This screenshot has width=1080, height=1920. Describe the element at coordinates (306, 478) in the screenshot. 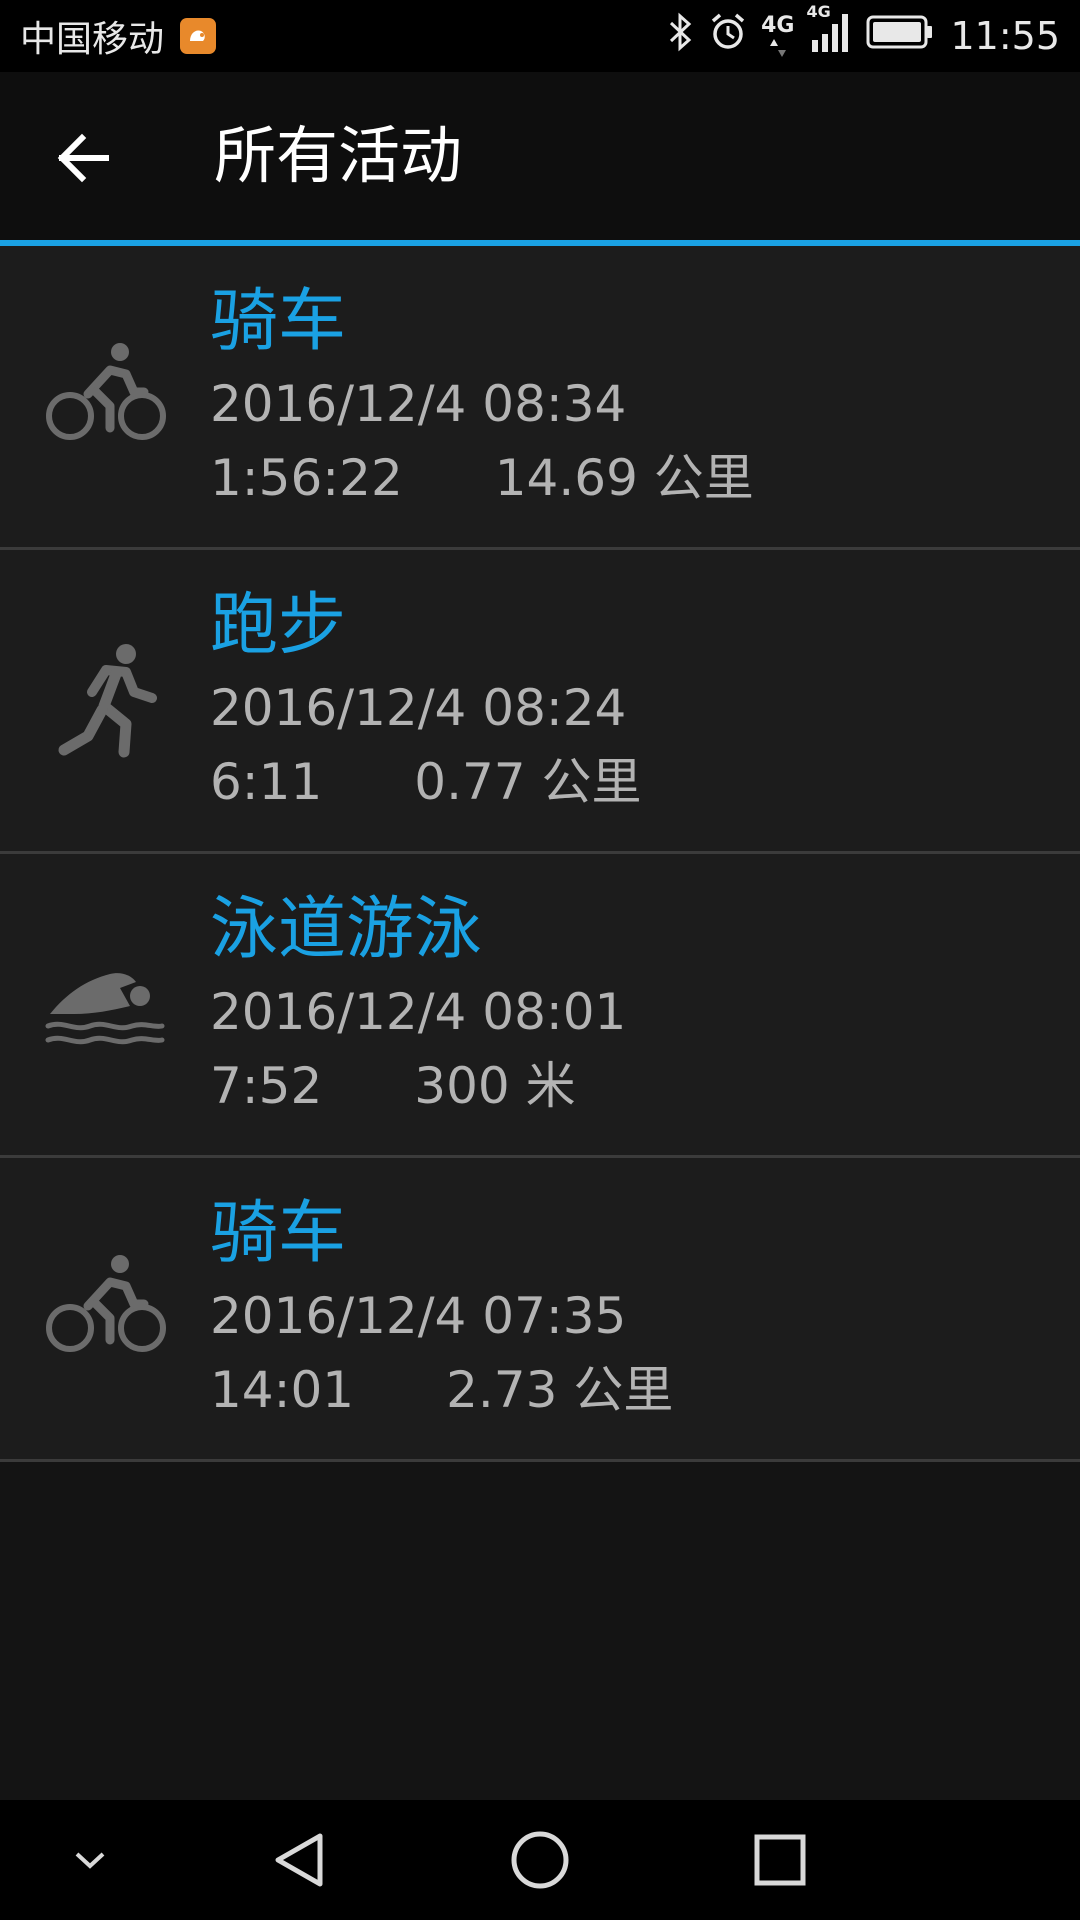

I see `activity-duration: 1:56:22` at that location.